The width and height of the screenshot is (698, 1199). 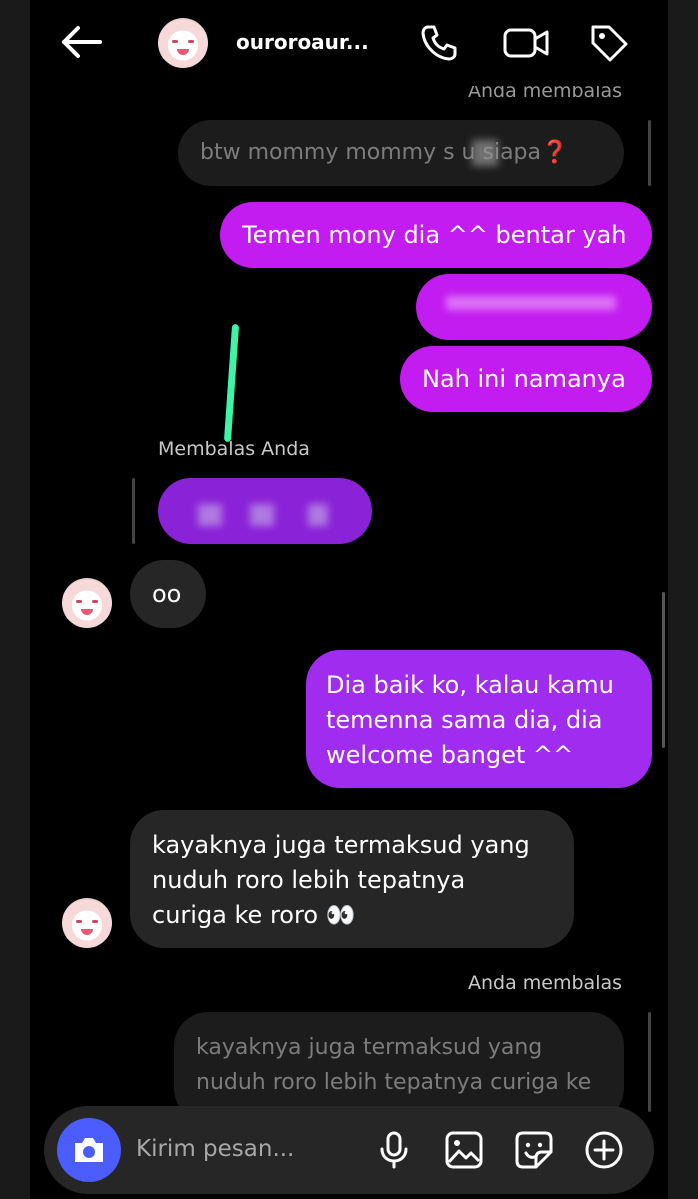 I want to click on microphone-icon, so click(x=394, y=1150).